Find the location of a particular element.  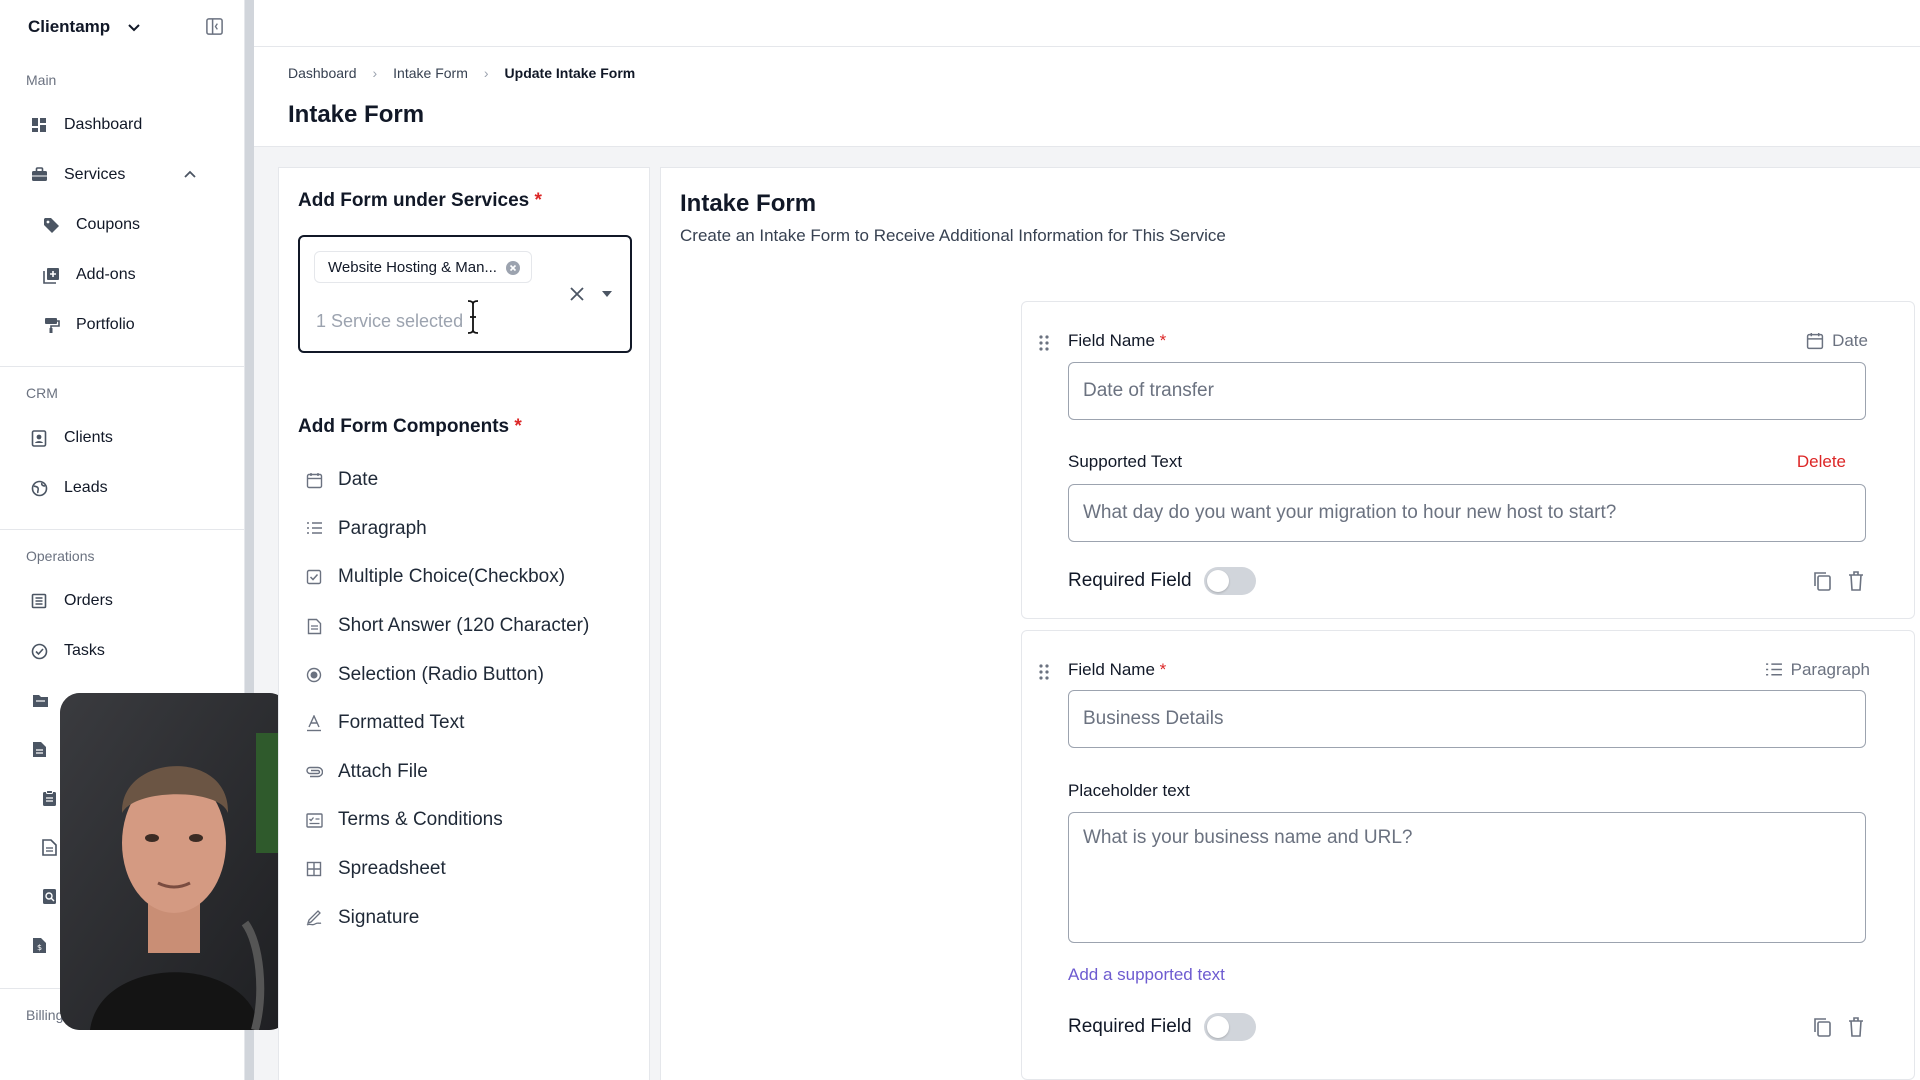

field-name-input: Date of transfer is located at coordinates (1467, 391).